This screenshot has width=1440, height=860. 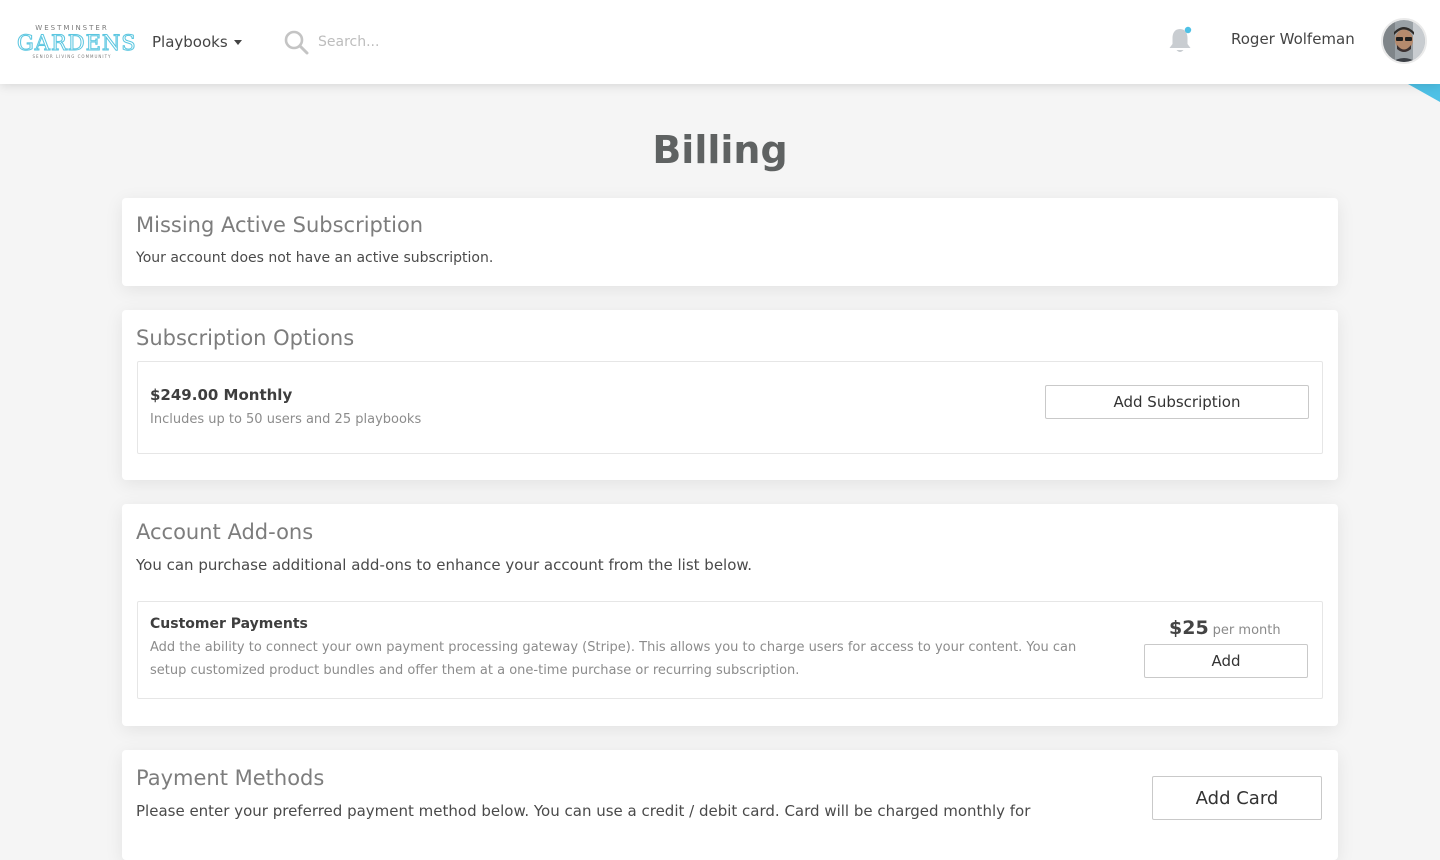 I want to click on add-addon-button: Add, so click(x=1226, y=661).